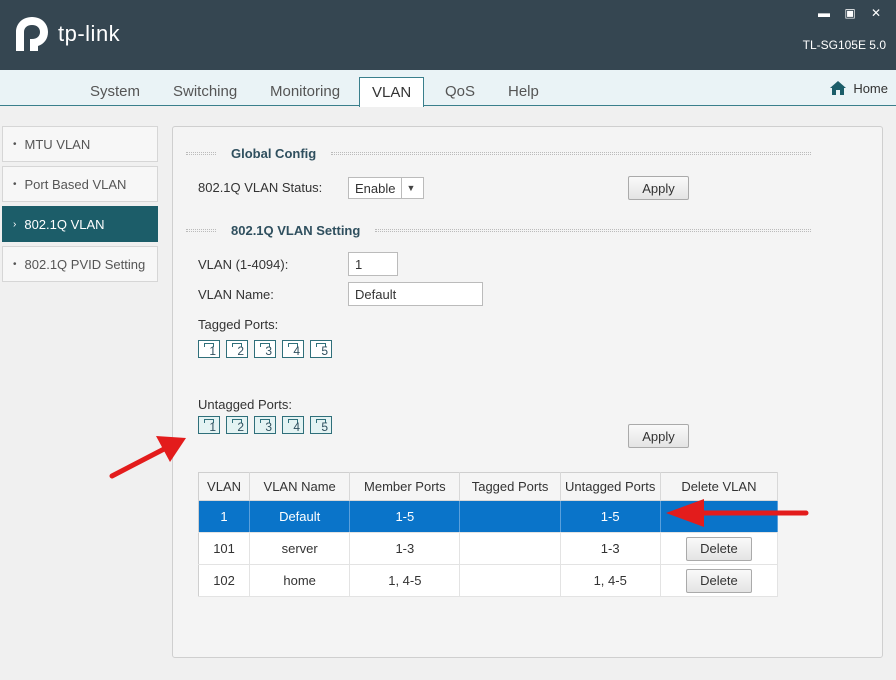 The height and width of the screenshot is (680, 896). Describe the element at coordinates (373, 264) in the screenshot. I see `vlan-id-input` at that location.